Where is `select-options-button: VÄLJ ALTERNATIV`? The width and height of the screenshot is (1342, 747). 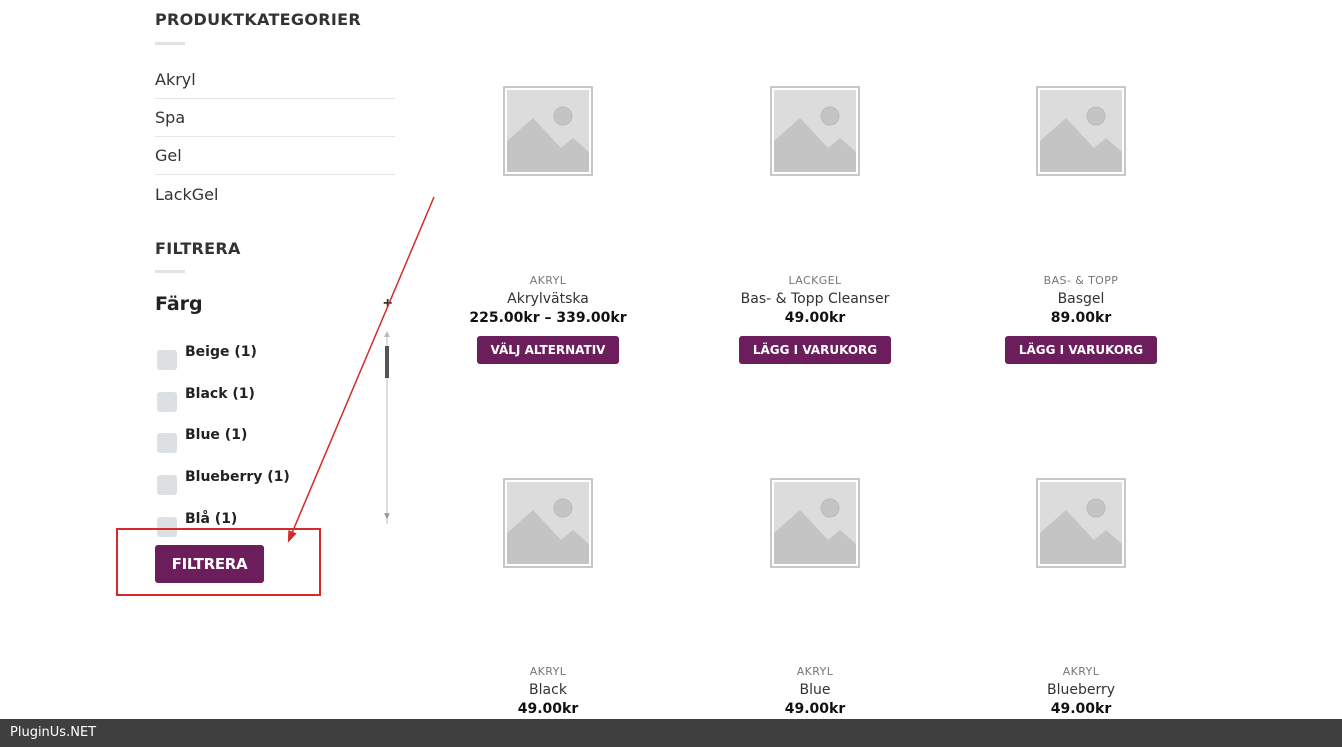
select-options-button: VÄLJ ALTERNATIV is located at coordinates (548, 350).